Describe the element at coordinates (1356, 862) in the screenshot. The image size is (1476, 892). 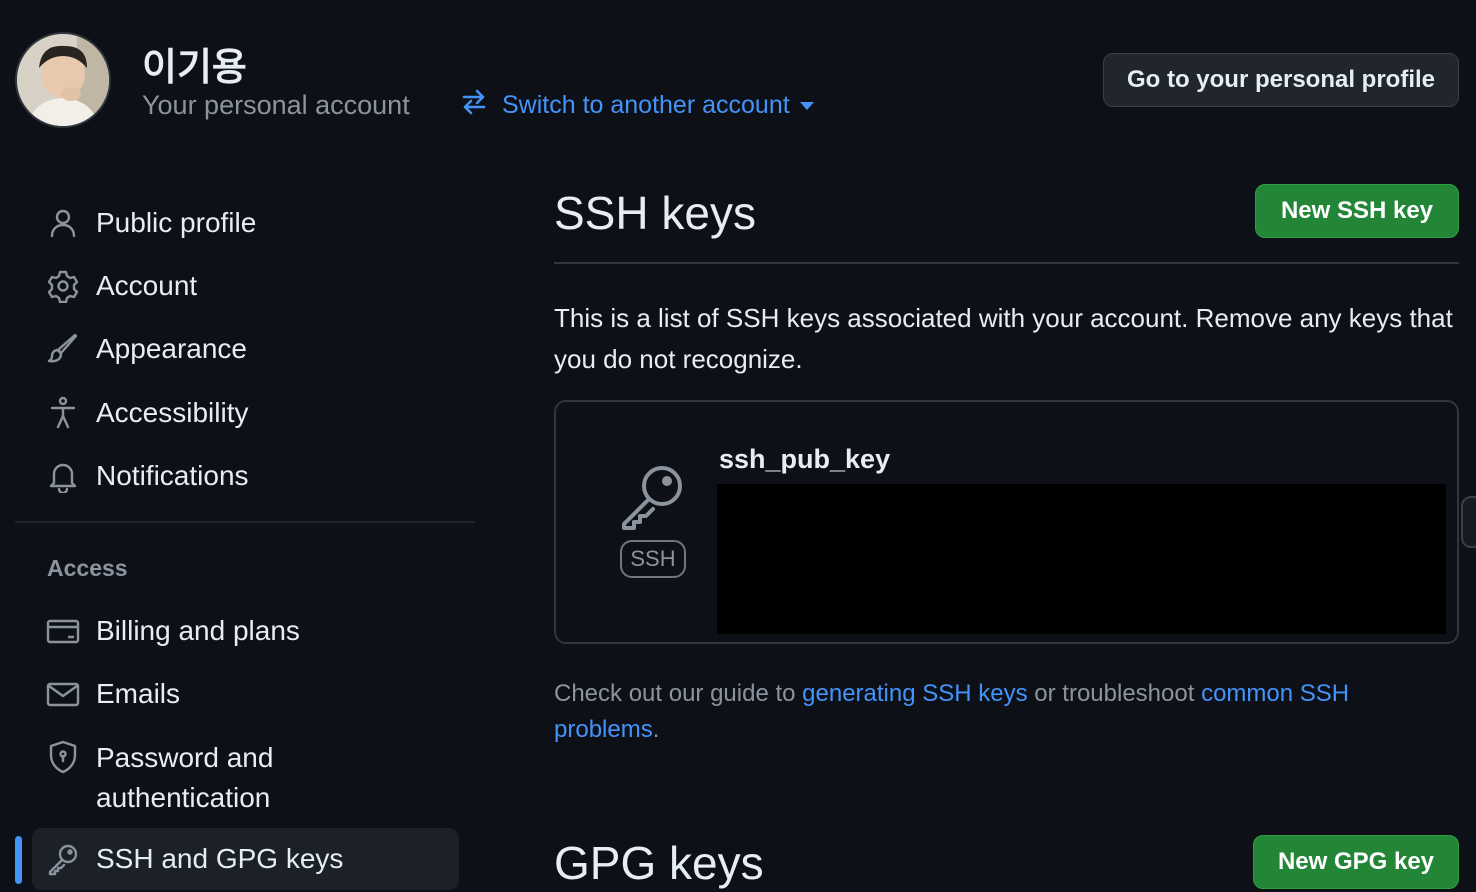
I see `new-gpg-key-button: New GPG key` at that location.